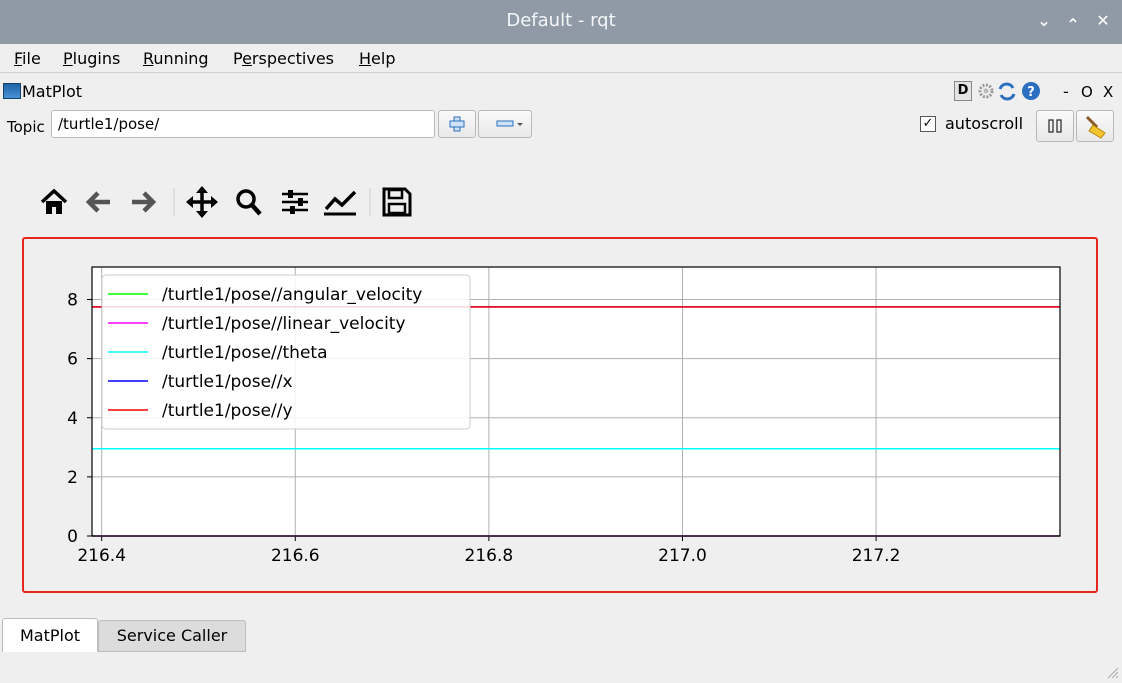 The height and width of the screenshot is (683, 1122). Describe the element at coordinates (397, 202) in the screenshot. I see `save-icon` at that location.